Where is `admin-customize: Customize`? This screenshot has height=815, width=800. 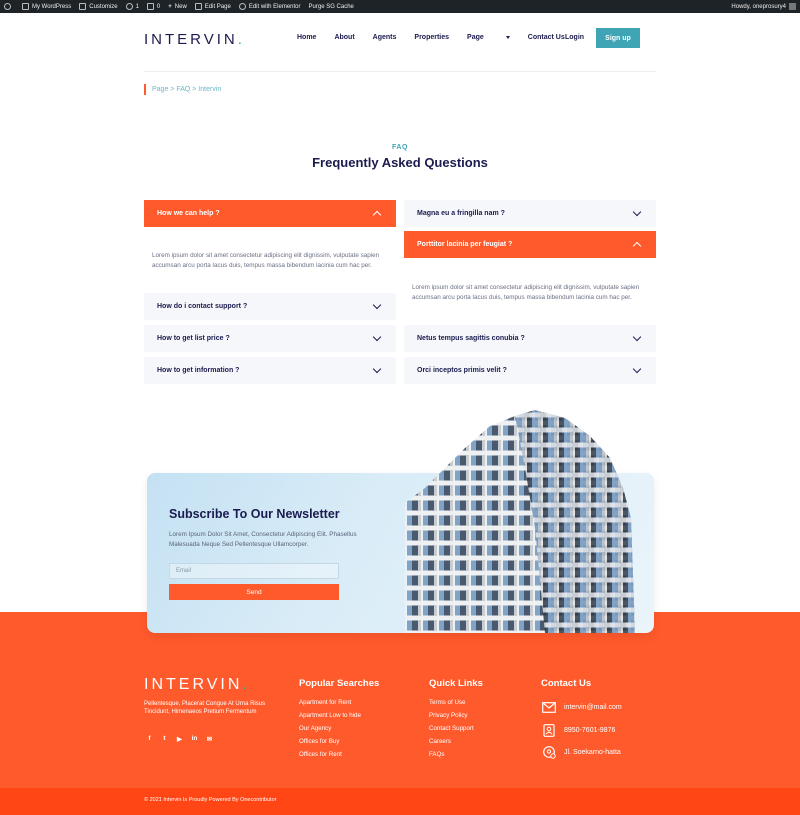
admin-customize: Customize is located at coordinates (98, 6).